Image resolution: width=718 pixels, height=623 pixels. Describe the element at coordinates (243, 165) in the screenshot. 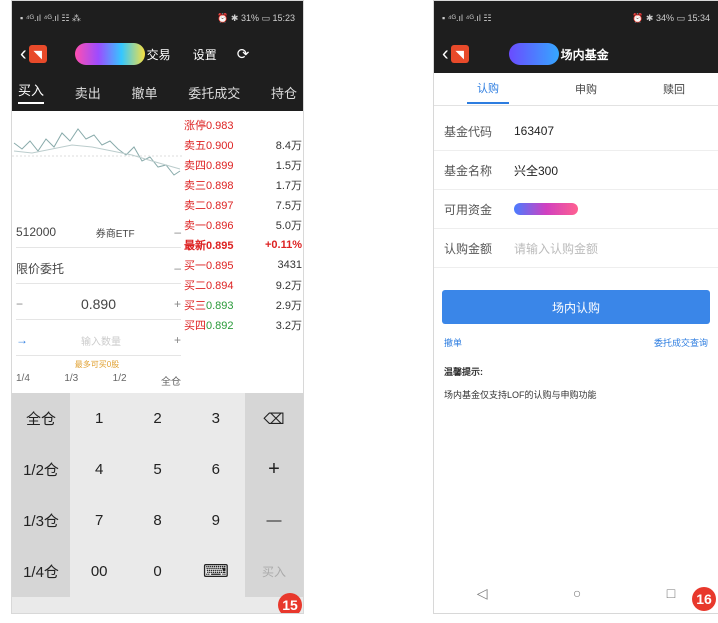

I see `ob-row: 卖四0.899 1.5万` at that location.